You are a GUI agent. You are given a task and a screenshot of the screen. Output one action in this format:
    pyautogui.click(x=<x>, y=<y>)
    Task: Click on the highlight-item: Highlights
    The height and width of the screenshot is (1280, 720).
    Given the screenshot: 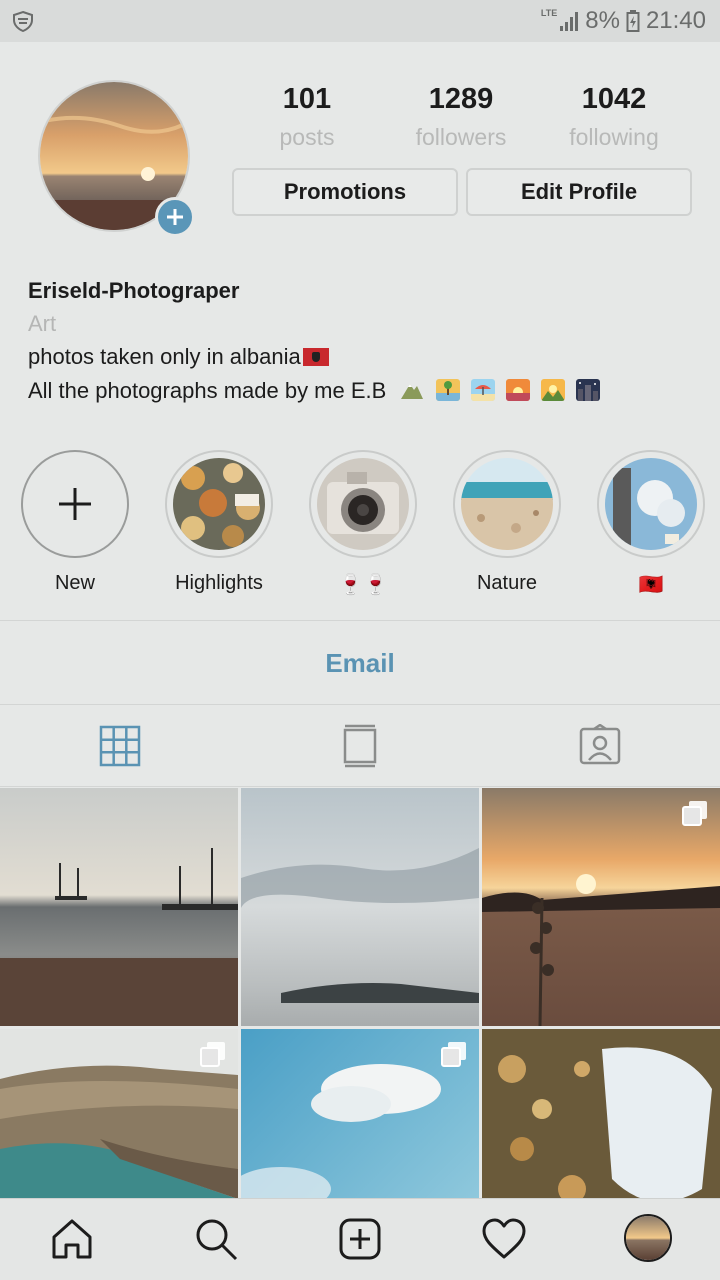 What is the action you would take?
    pyautogui.click(x=219, y=522)
    